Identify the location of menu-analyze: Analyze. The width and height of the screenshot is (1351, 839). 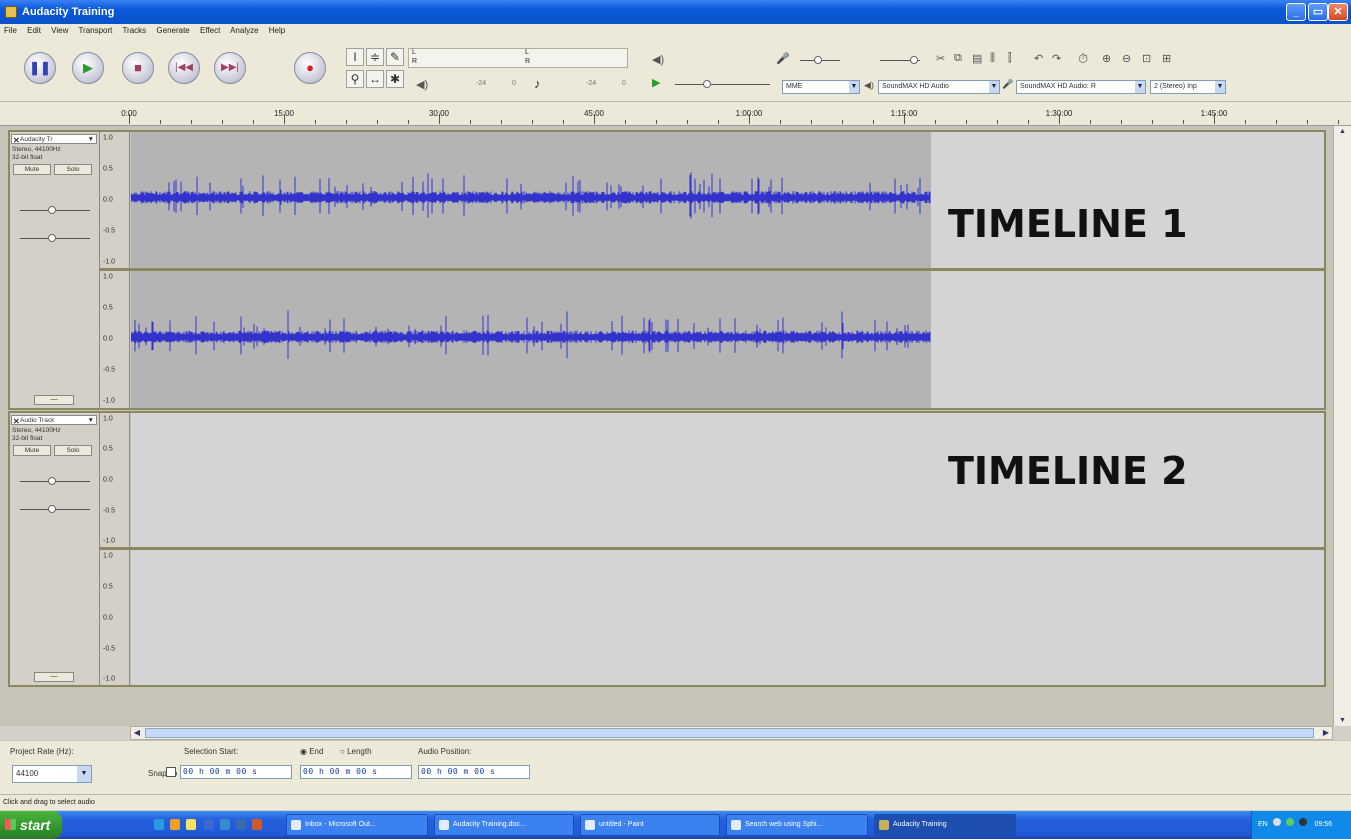
(244, 30).